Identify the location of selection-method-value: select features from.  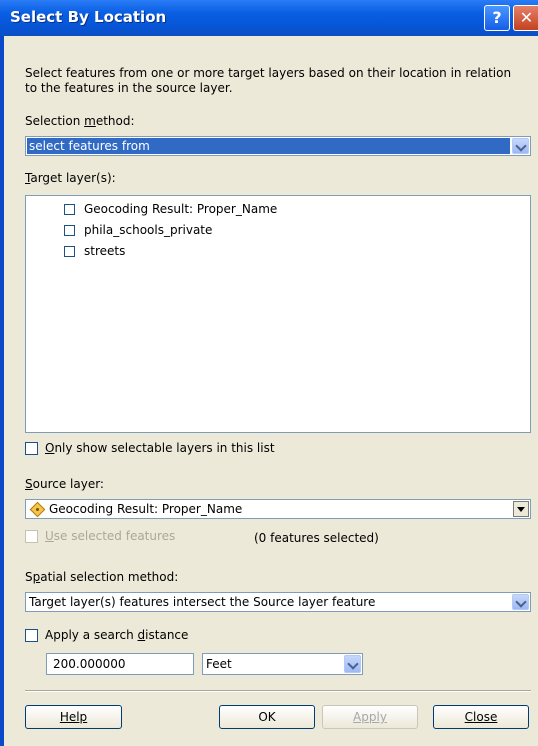
(89, 146).